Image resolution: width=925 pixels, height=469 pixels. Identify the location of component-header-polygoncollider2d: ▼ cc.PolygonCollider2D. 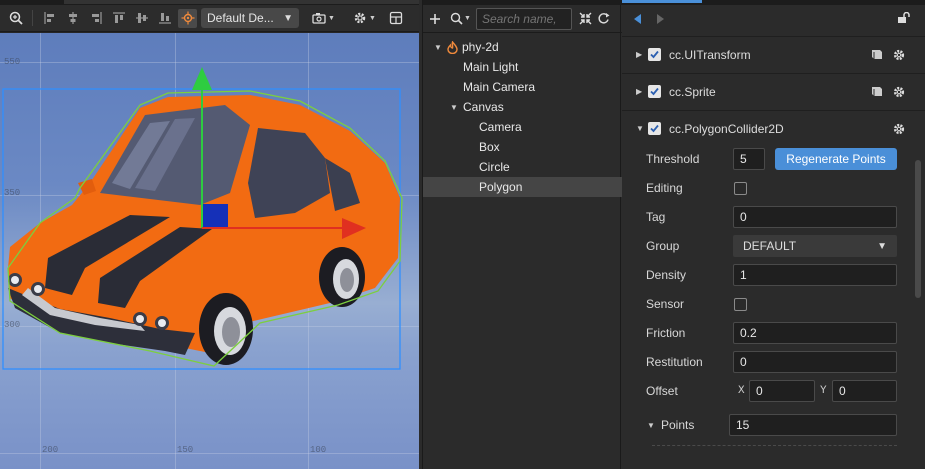
(773, 128).